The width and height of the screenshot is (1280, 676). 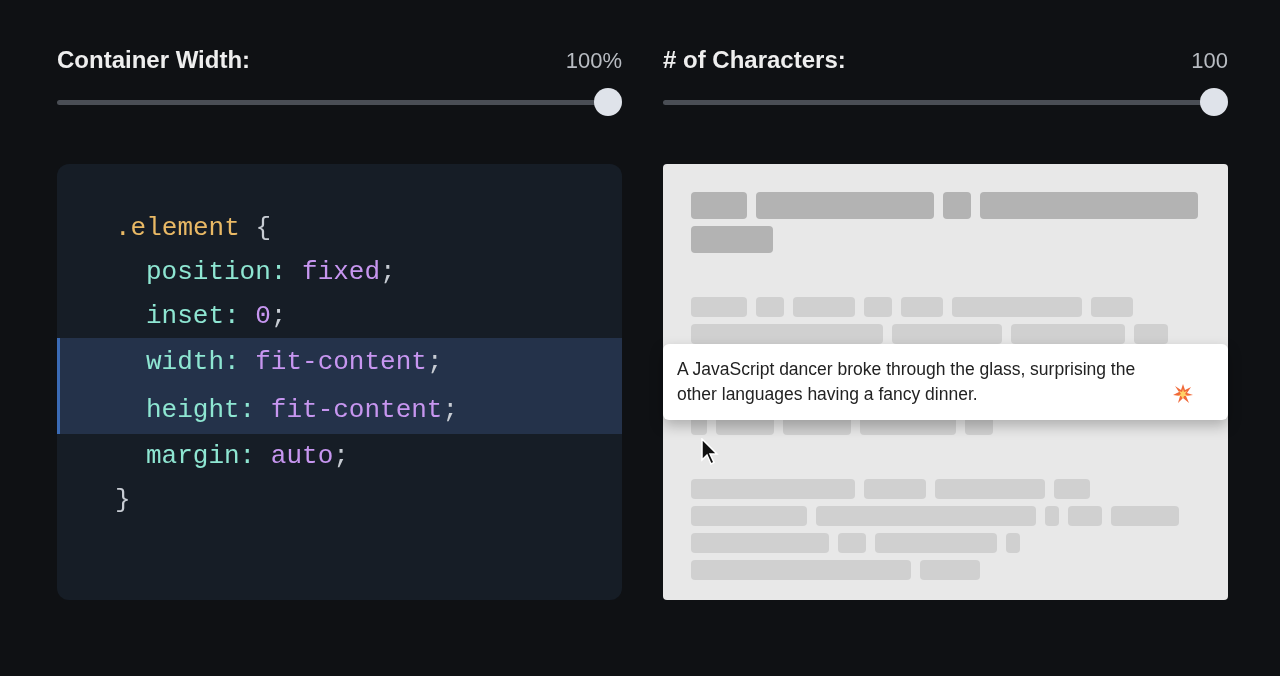 What do you see at coordinates (710, 452) in the screenshot?
I see `cursor-icon` at bounding box center [710, 452].